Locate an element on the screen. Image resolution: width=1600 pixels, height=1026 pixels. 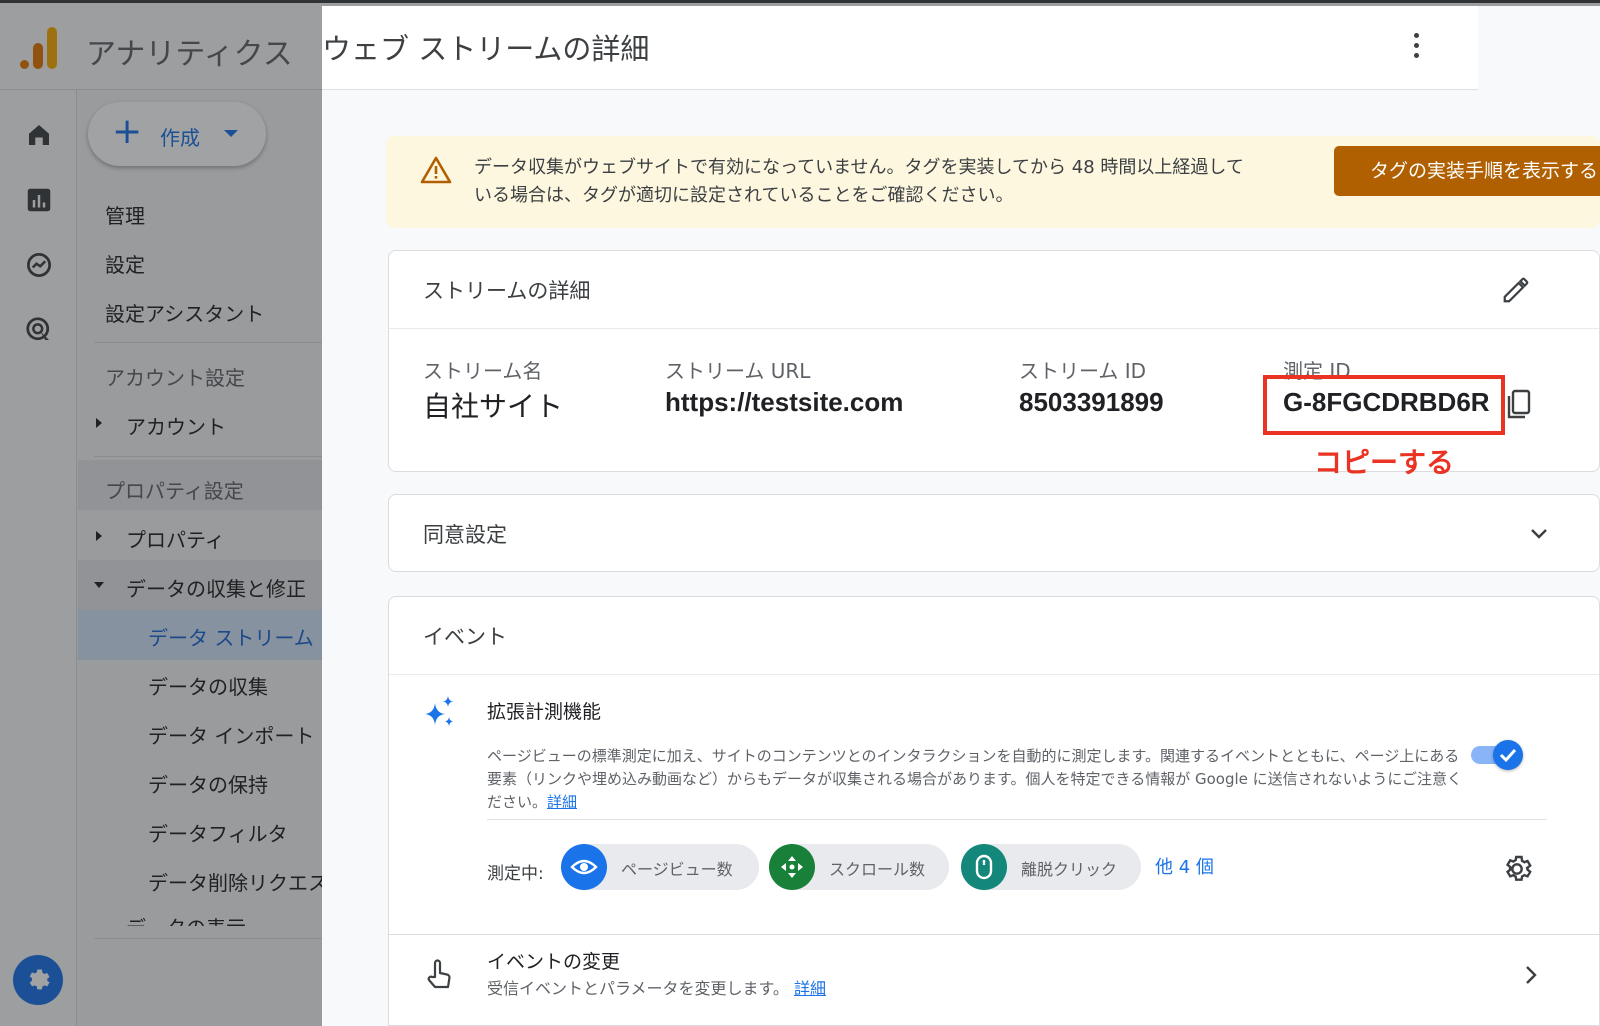
stream-details-title: ストリームの詳細 is located at coordinates (507, 291).